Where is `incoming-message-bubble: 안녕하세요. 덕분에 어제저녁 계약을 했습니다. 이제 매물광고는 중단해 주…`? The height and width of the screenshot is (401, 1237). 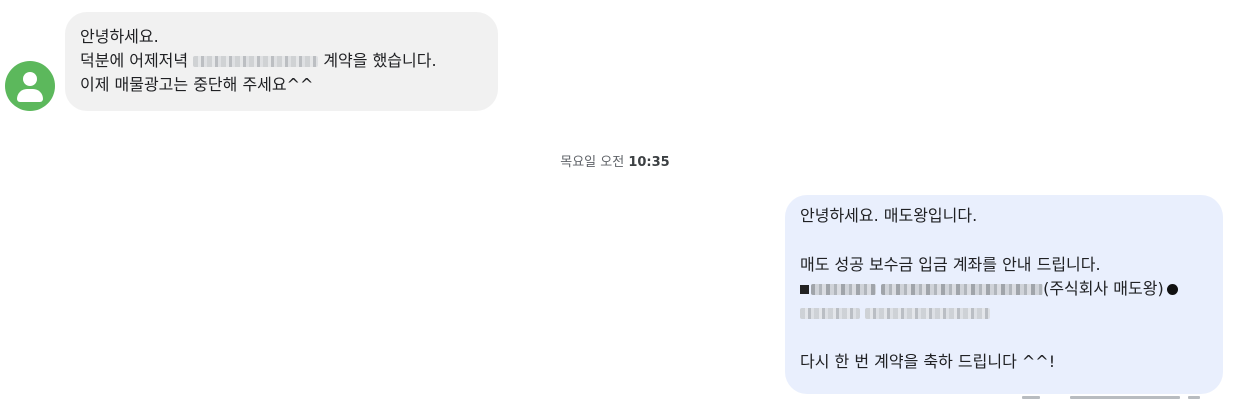
incoming-message-bubble: 안녕하세요. 덕분에 어제저녁 계약을 했습니다. 이제 매물광고는 중단해 주… is located at coordinates (281, 61).